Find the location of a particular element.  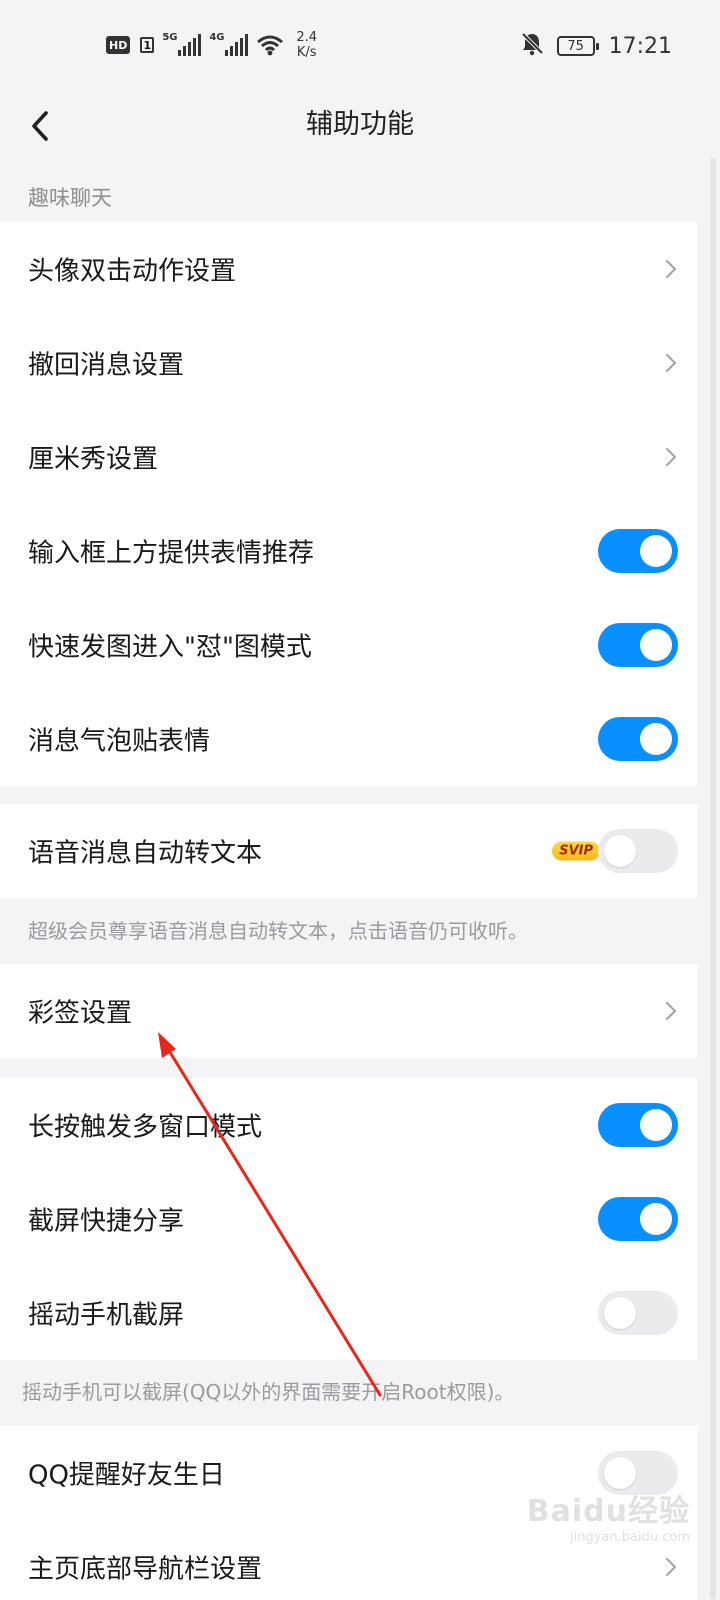

signal-5g-label: 5G is located at coordinates (170, 37).